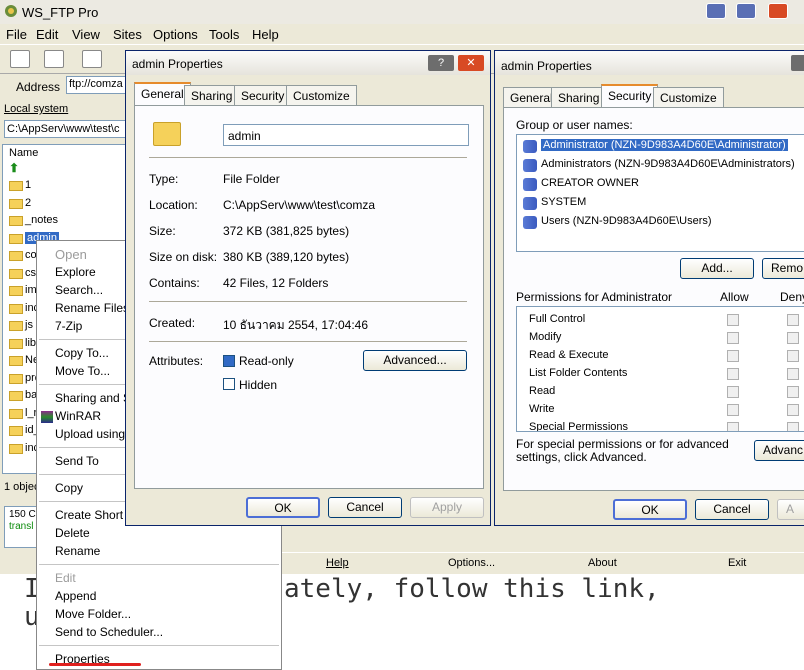  Describe the element at coordinates (14, 168) in the screenshot. I see `up-folder-icon: ⬆` at that location.